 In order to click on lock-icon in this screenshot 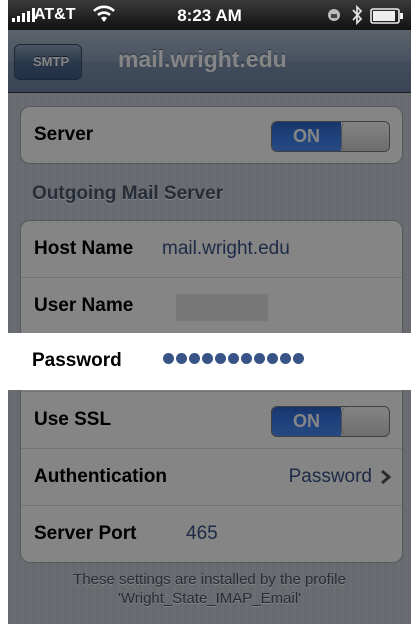, I will do `click(334, 15)`.